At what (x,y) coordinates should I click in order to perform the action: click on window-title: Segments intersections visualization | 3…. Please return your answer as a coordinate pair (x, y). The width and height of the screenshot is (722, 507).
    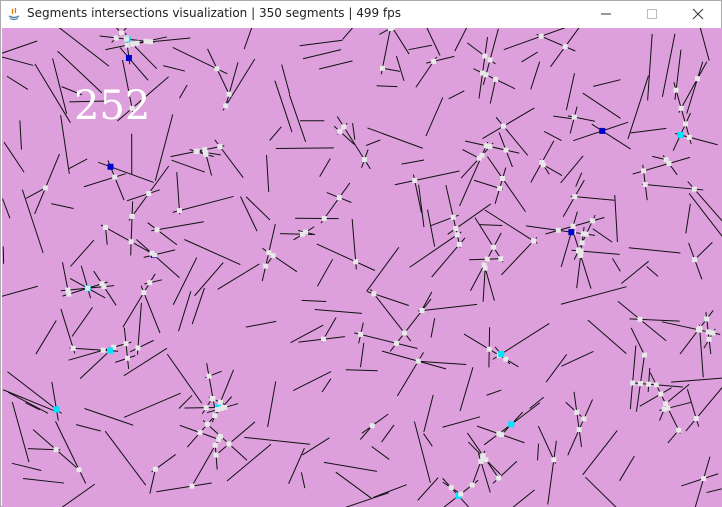
    Looking at the image, I should click on (214, 13).